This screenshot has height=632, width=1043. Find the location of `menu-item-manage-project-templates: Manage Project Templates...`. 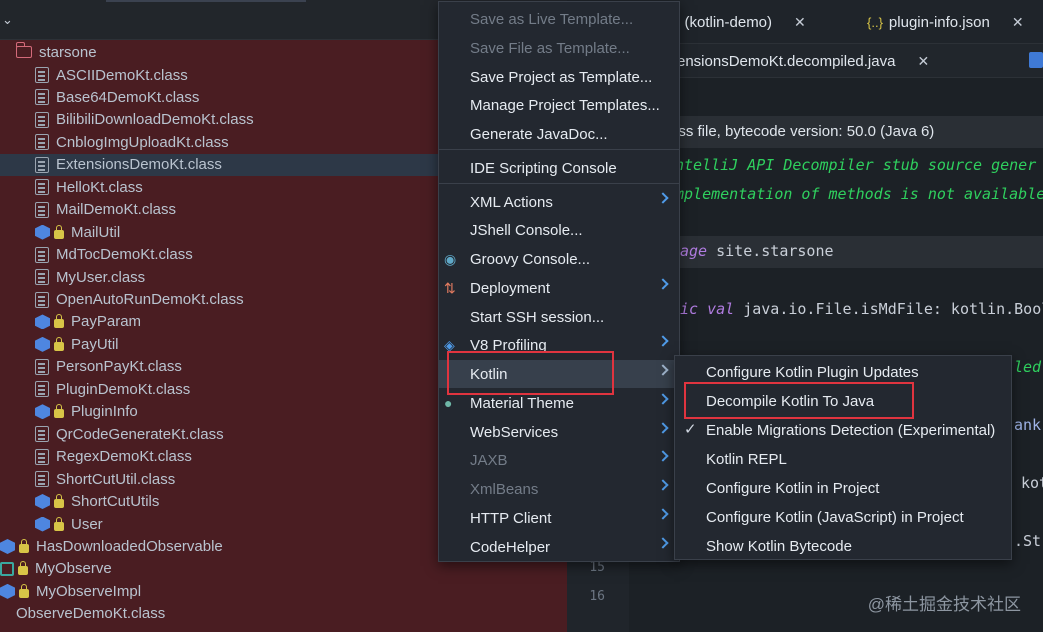

menu-item-manage-project-templates: Manage Project Templates... is located at coordinates (559, 105).